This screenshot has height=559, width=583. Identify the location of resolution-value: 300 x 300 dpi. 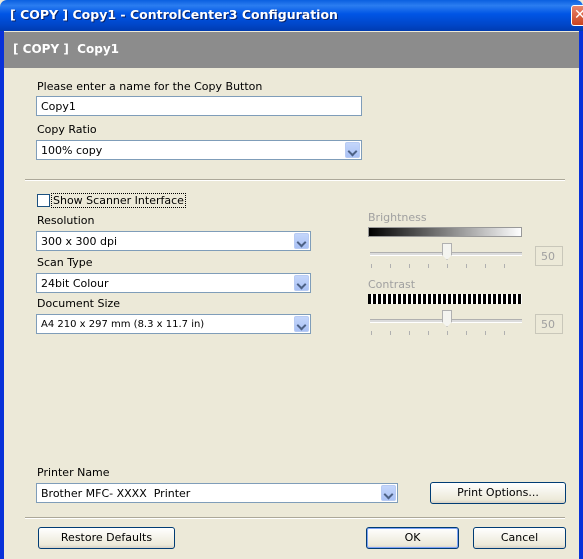
(79, 241).